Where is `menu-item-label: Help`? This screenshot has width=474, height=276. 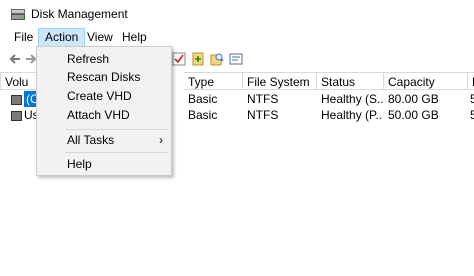 menu-item-label: Help is located at coordinates (79, 164).